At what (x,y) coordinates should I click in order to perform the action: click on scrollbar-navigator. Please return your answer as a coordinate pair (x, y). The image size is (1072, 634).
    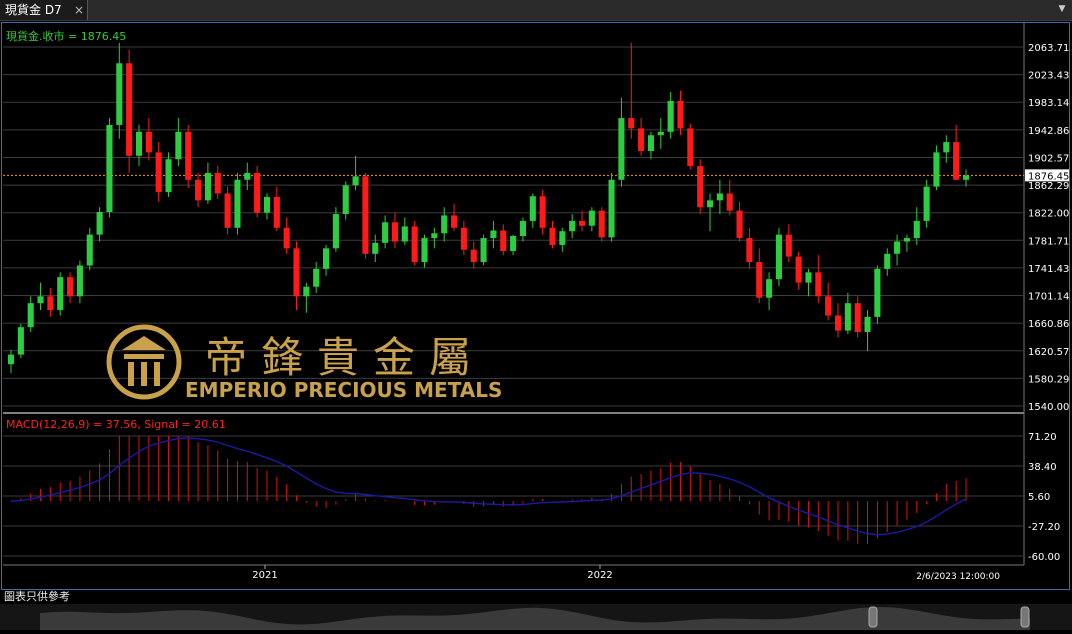
    Looking at the image, I should click on (536, 617).